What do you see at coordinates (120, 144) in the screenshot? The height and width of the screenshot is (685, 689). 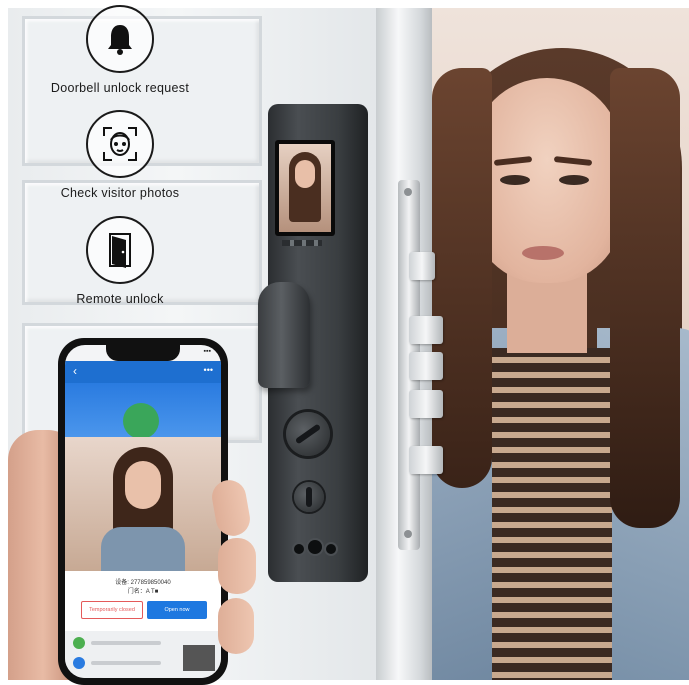 I see `face-scan-icon` at bounding box center [120, 144].